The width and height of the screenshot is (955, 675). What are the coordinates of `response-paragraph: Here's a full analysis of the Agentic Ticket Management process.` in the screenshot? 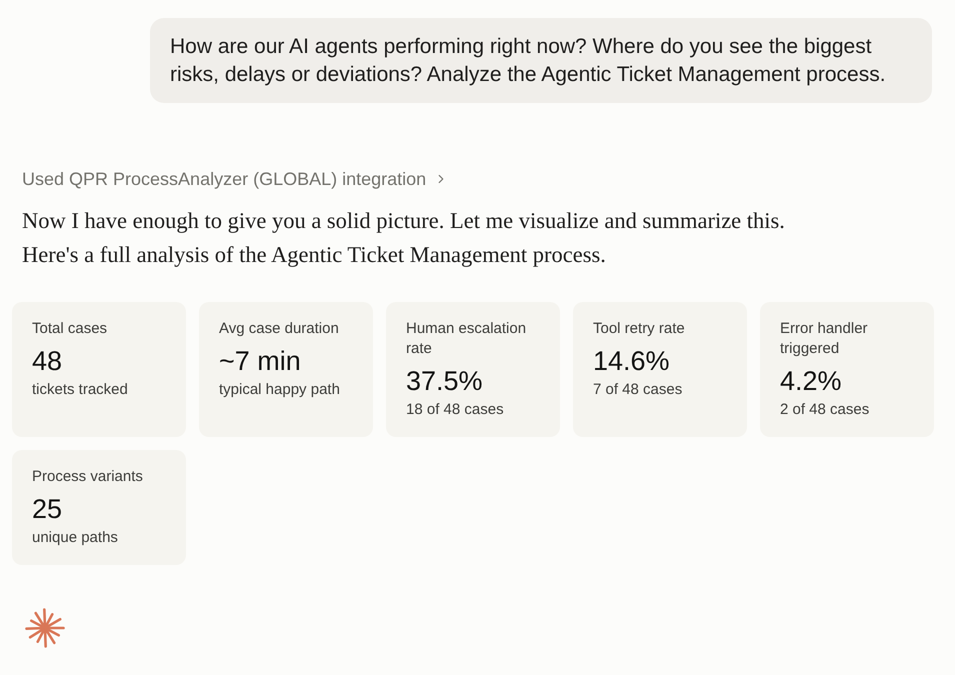 It's located at (314, 255).